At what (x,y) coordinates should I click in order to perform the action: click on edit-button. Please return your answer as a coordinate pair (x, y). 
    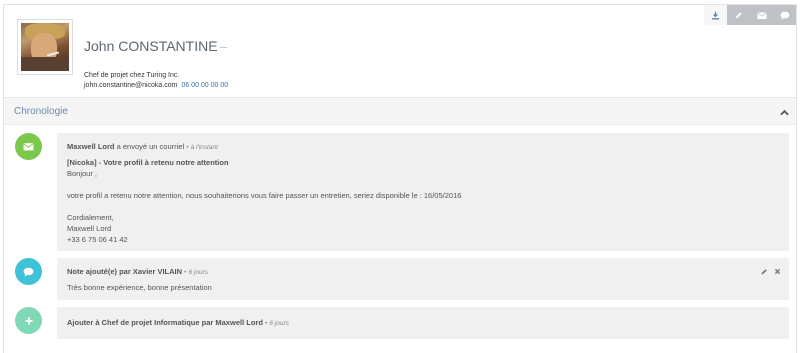
    Looking at the image, I should click on (738, 15).